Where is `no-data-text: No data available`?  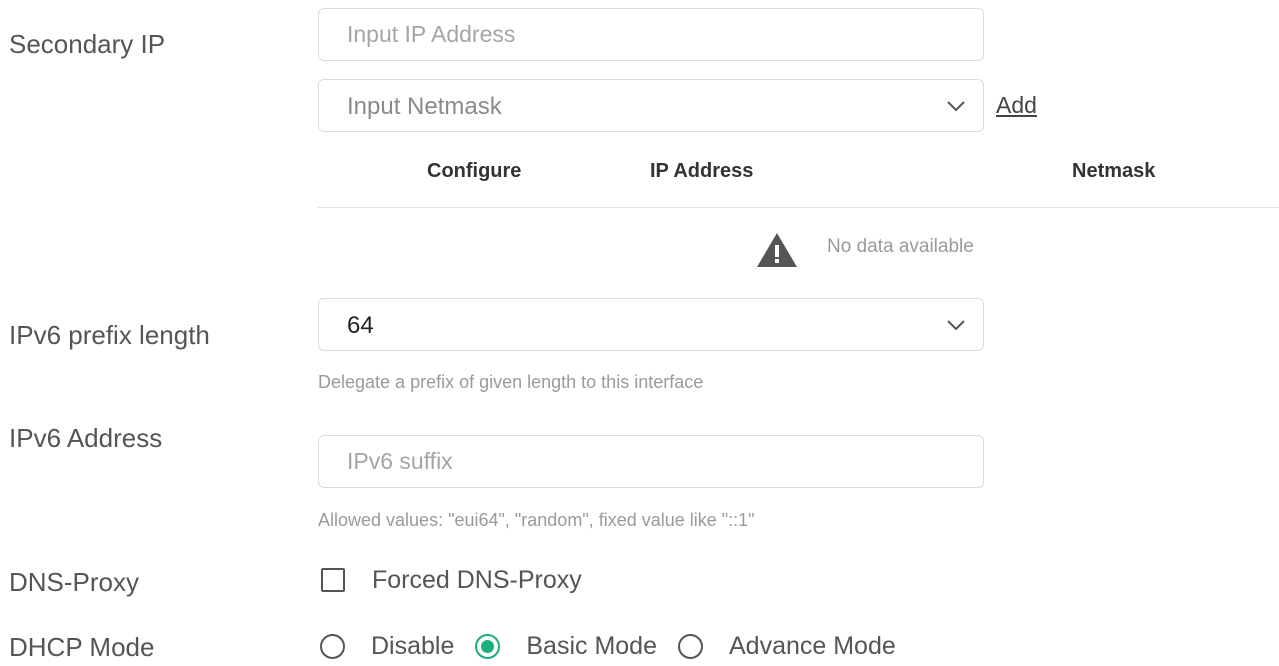 no-data-text: No data available is located at coordinates (900, 246).